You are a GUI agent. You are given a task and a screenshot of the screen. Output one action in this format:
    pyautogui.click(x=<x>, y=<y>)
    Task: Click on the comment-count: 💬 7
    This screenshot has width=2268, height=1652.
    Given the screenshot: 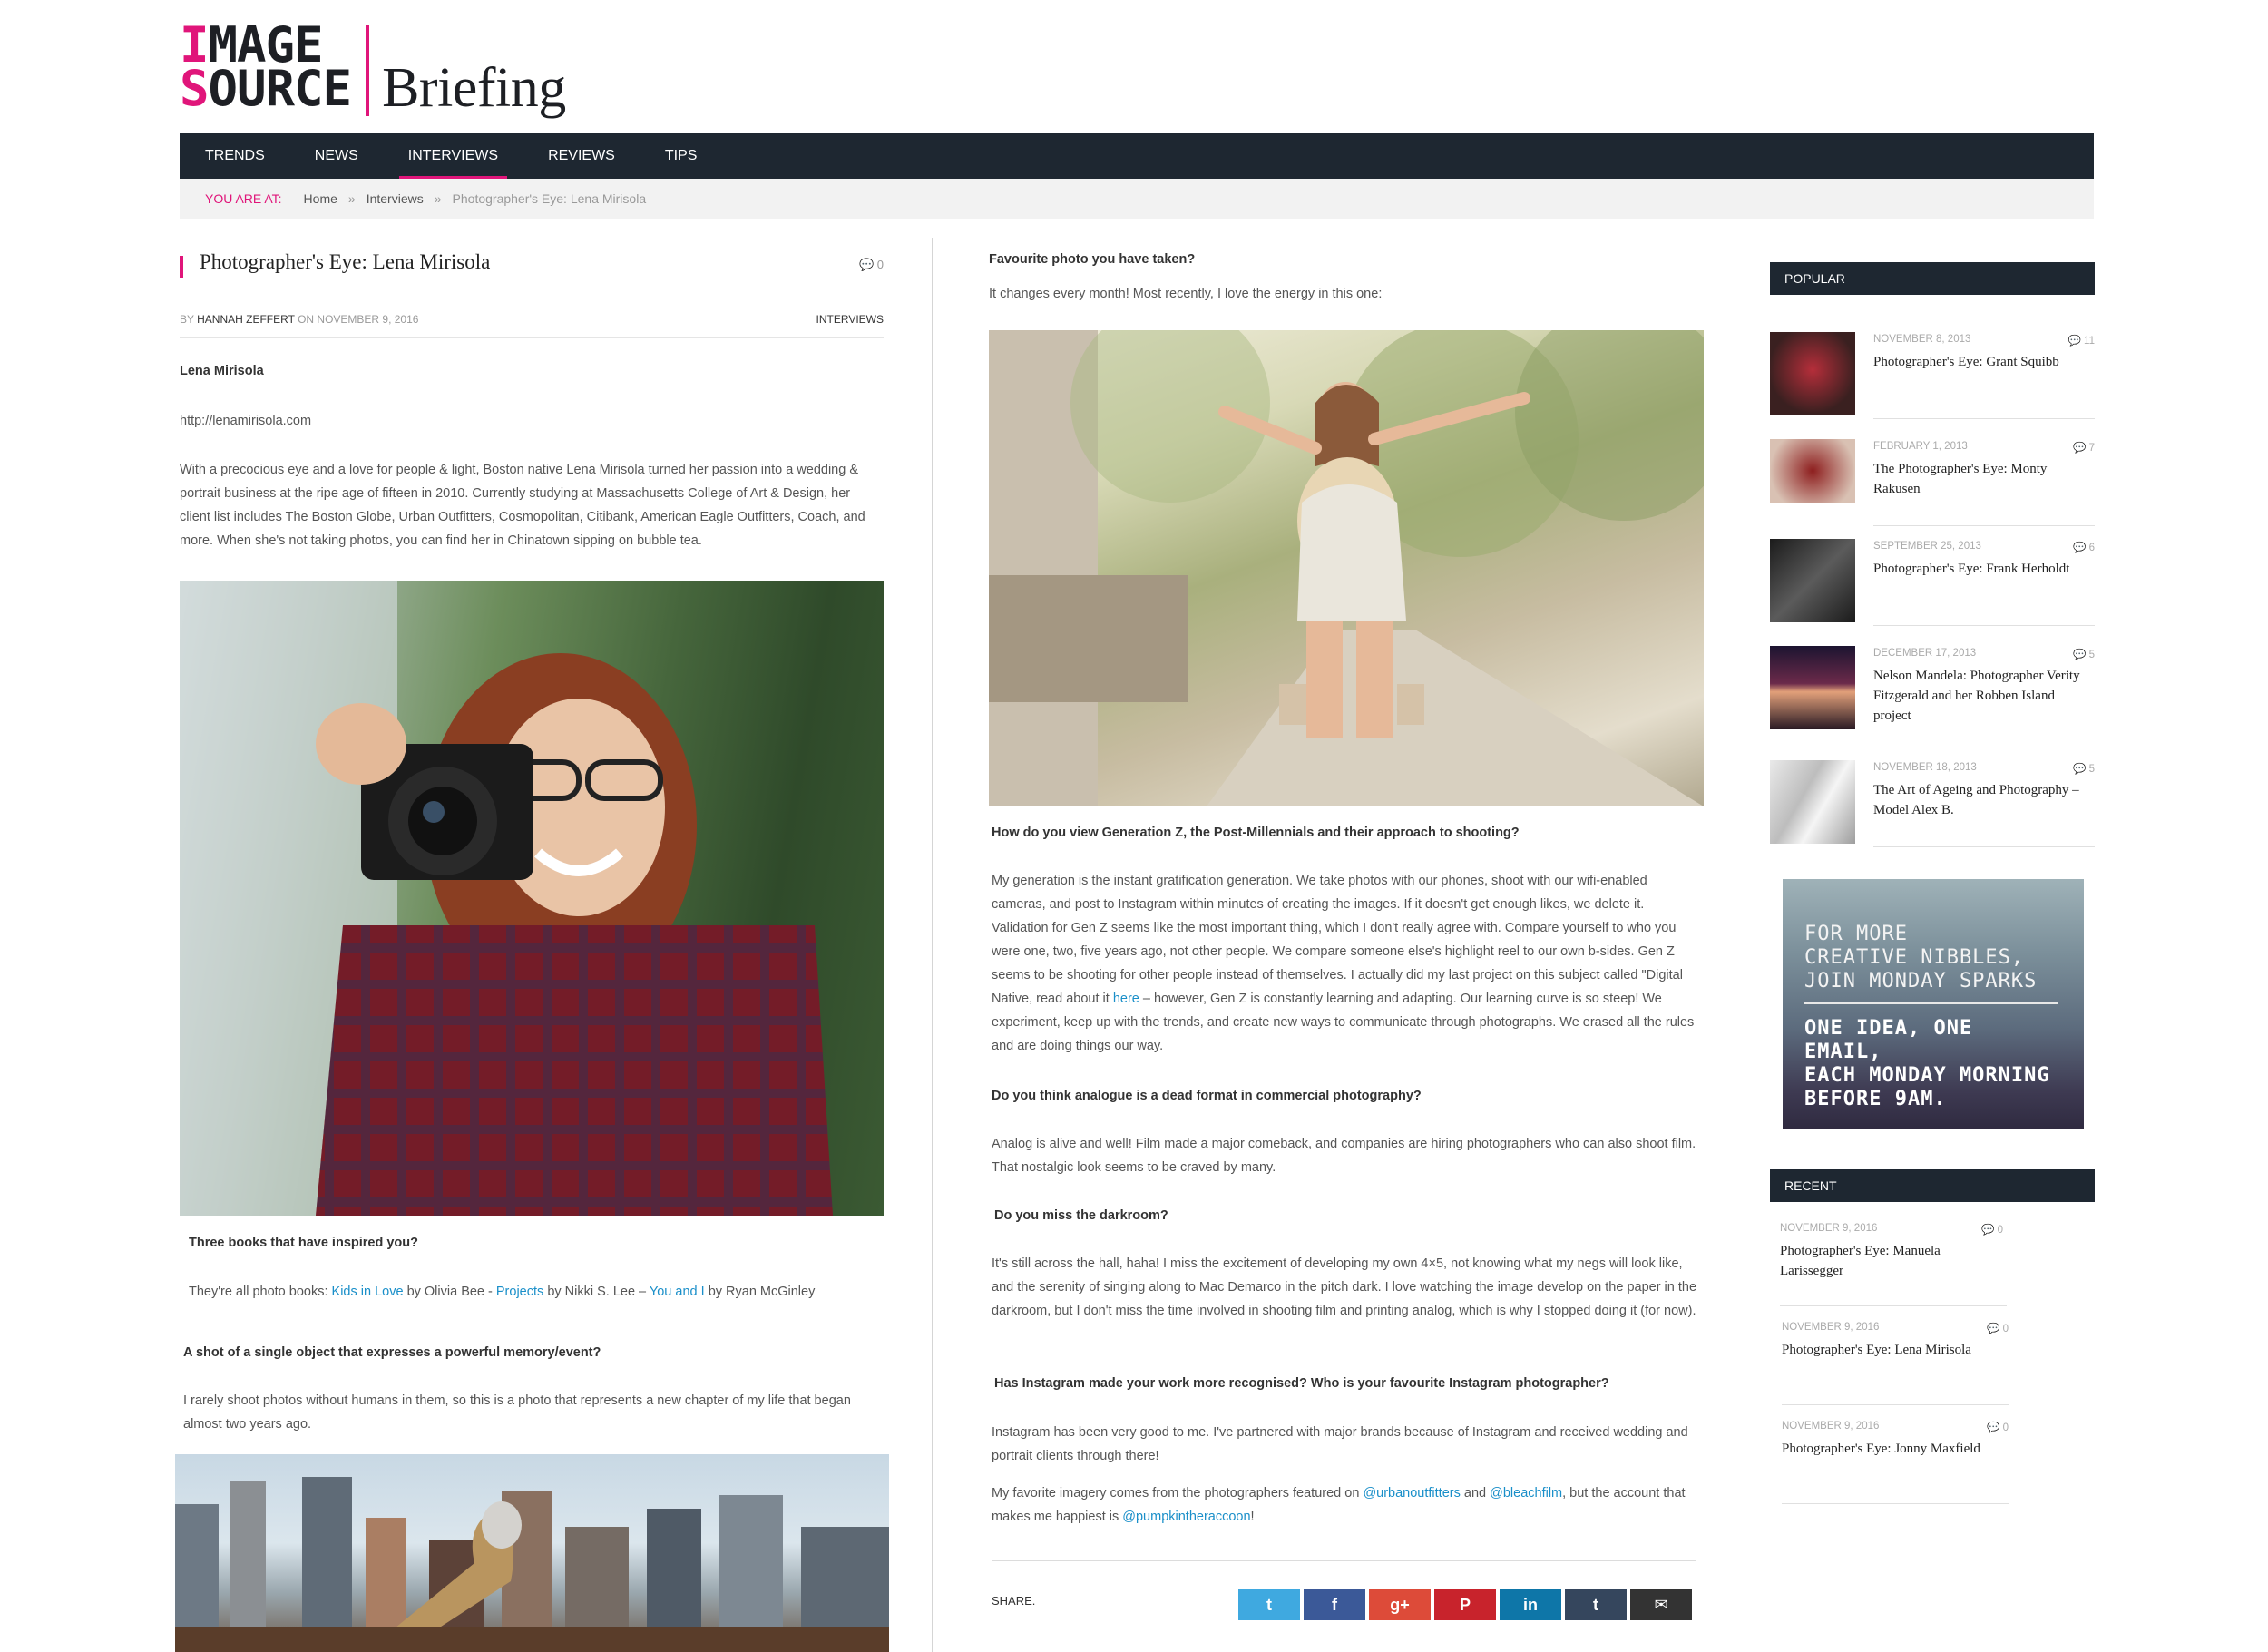 What is the action you would take?
    pyautogui.click(x=2084, y=448)
    